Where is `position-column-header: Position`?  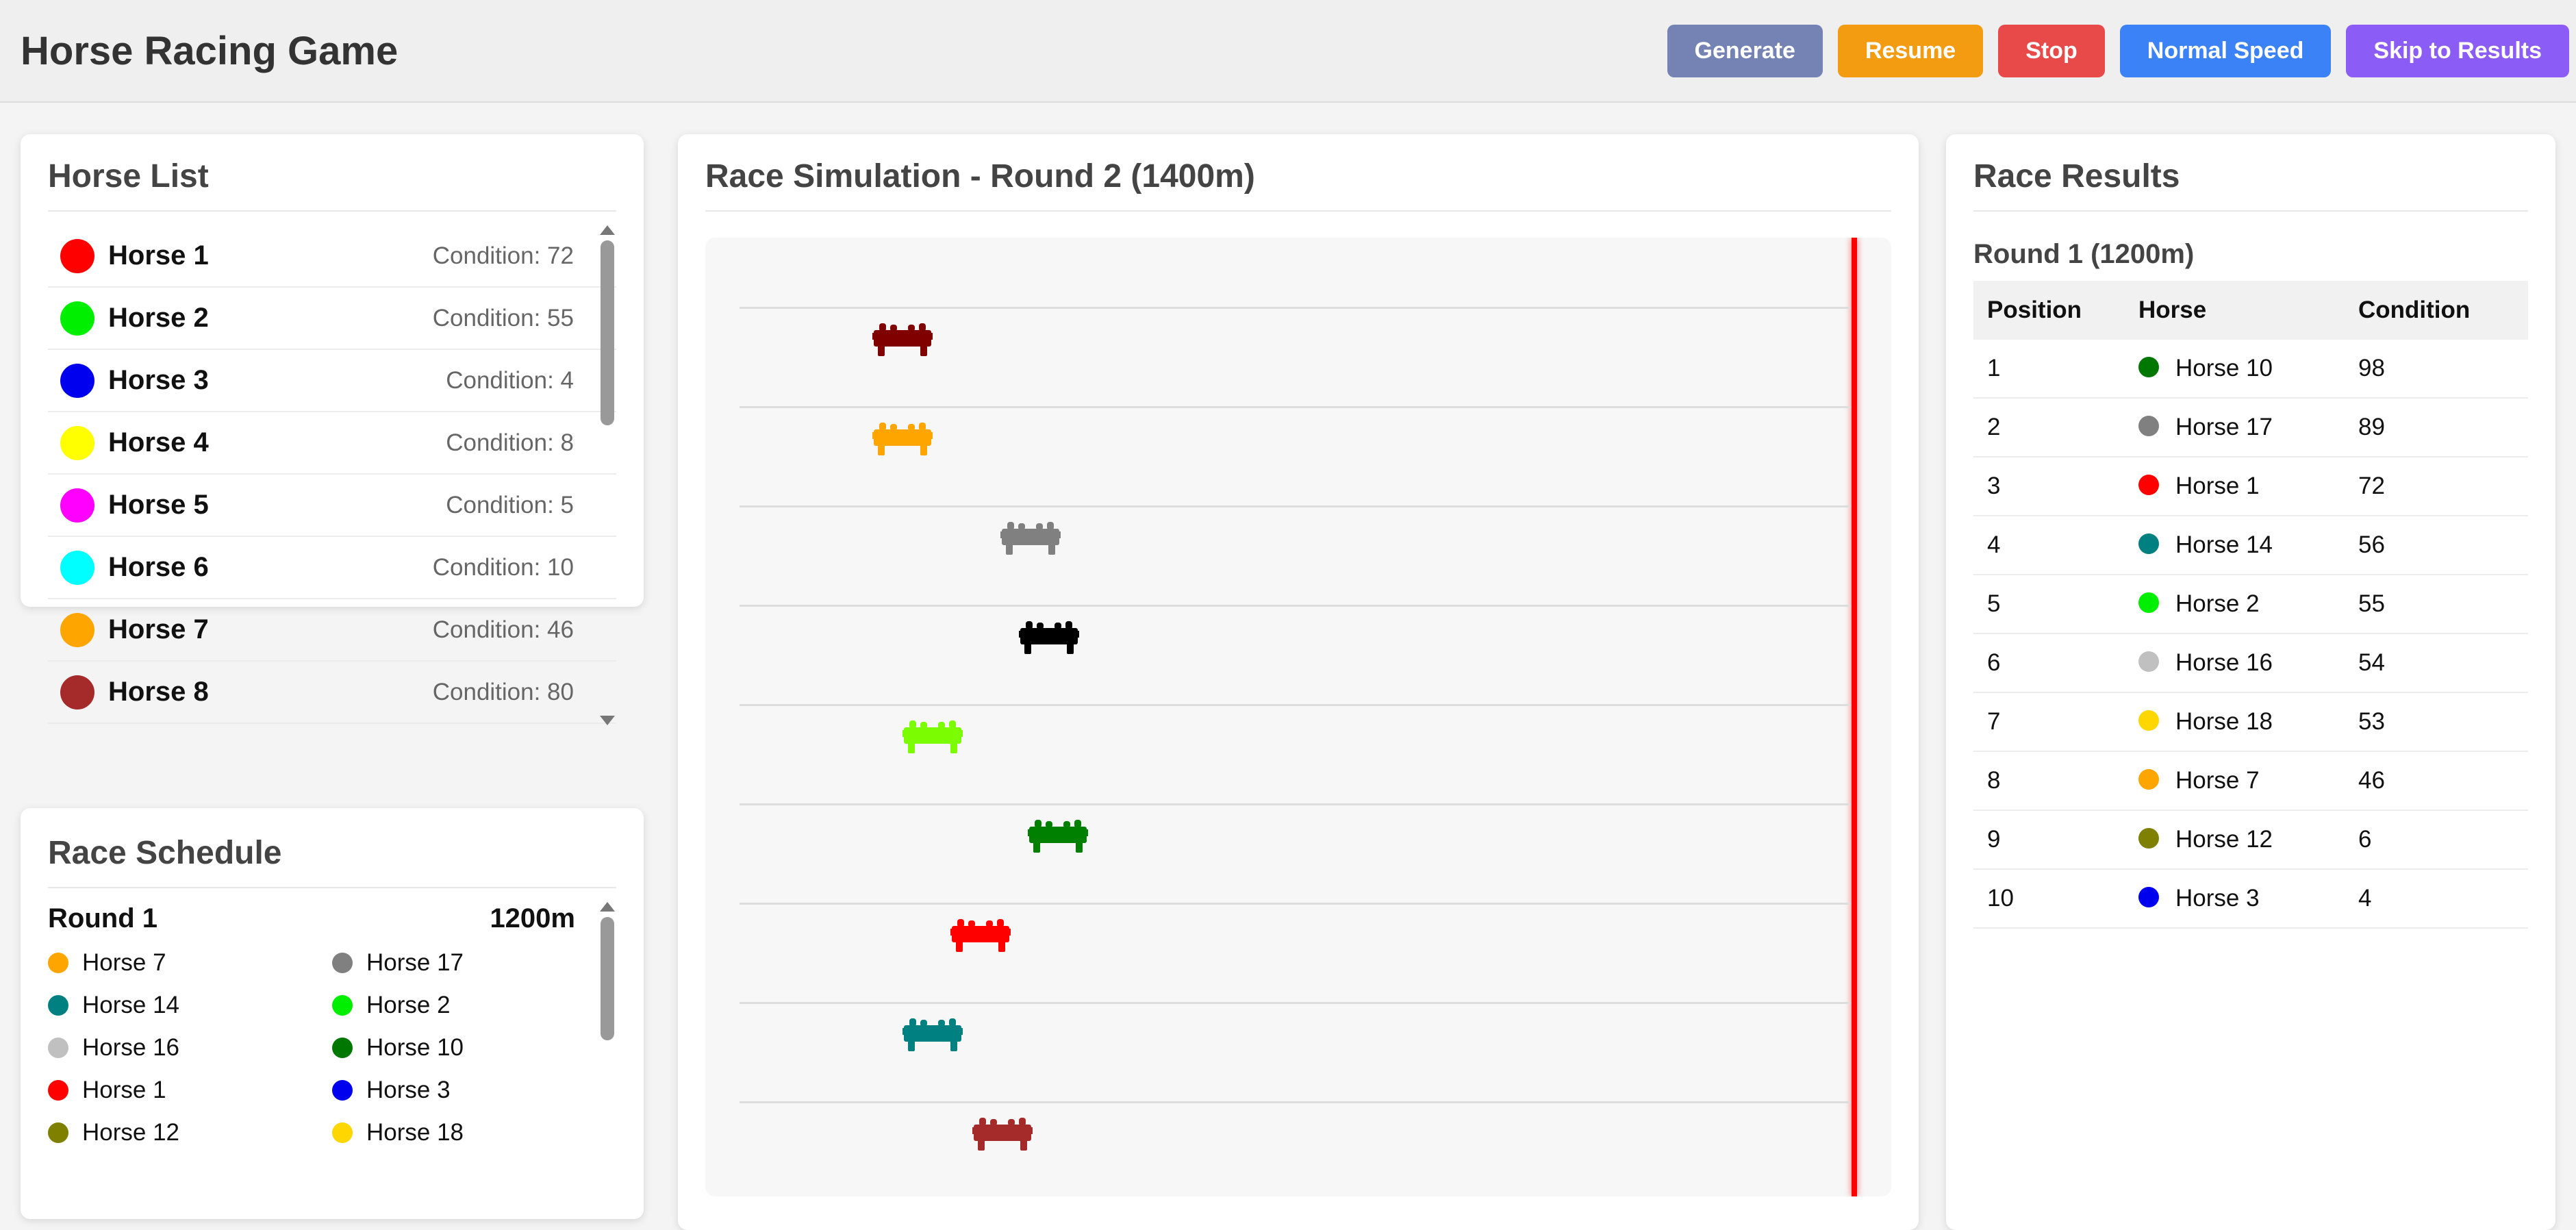
position-column-header: Position is located at coordinates (2049, 310).